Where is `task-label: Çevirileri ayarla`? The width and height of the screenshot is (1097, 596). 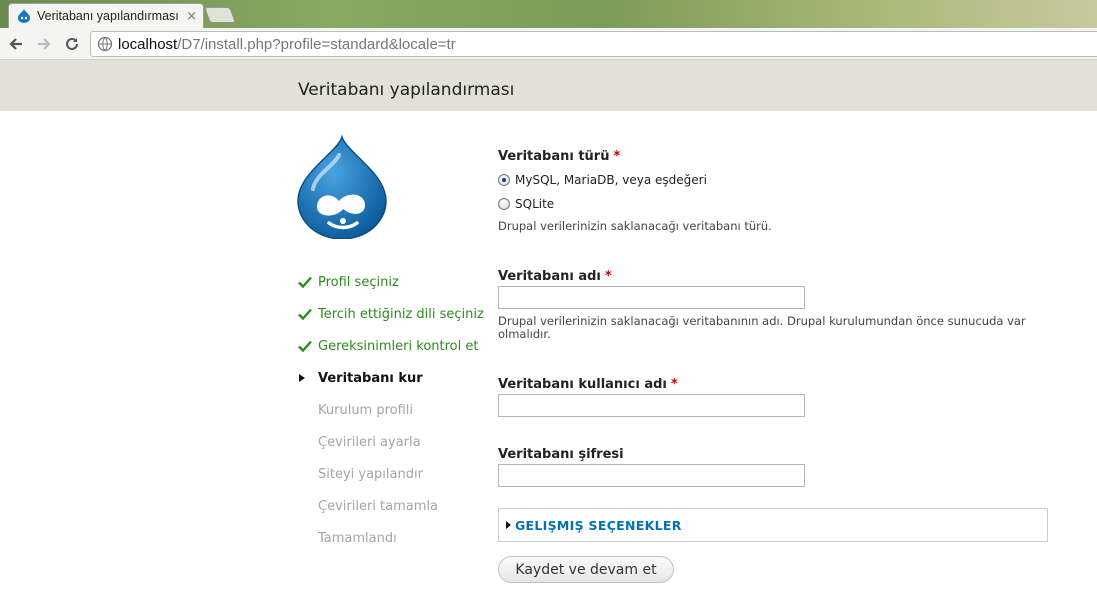 task-label: Çevirileri ayarla is located at coordinates (369, 442).